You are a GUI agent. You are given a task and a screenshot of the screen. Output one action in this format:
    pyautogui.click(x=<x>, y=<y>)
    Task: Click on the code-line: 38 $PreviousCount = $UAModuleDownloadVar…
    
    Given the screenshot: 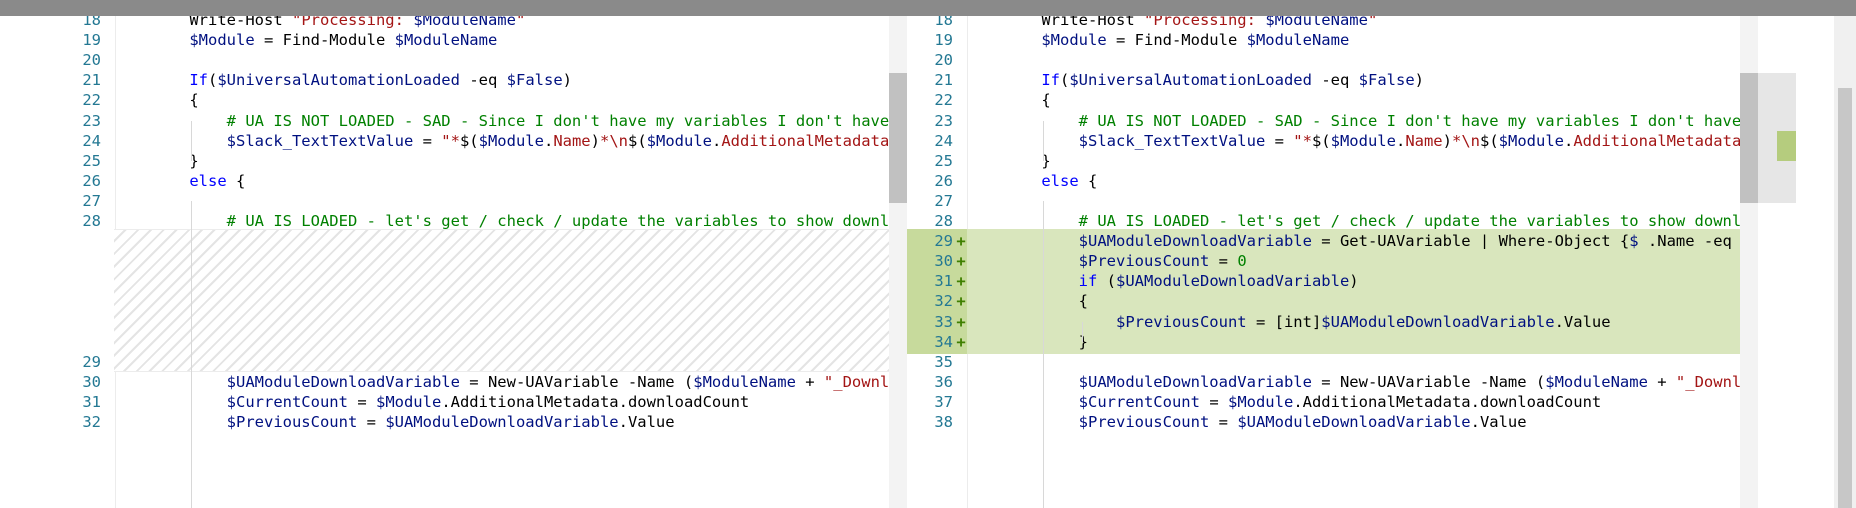 What is the action you would take?
    pyautogui.click(x=1332, y=422)
    